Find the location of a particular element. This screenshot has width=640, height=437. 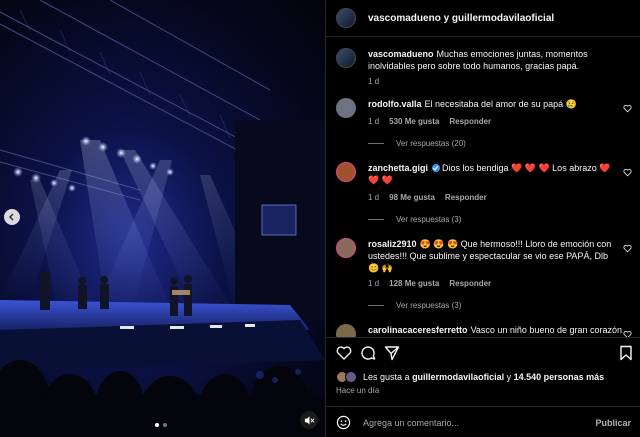

verified-badge-icon is located at coordinates (436, 168).